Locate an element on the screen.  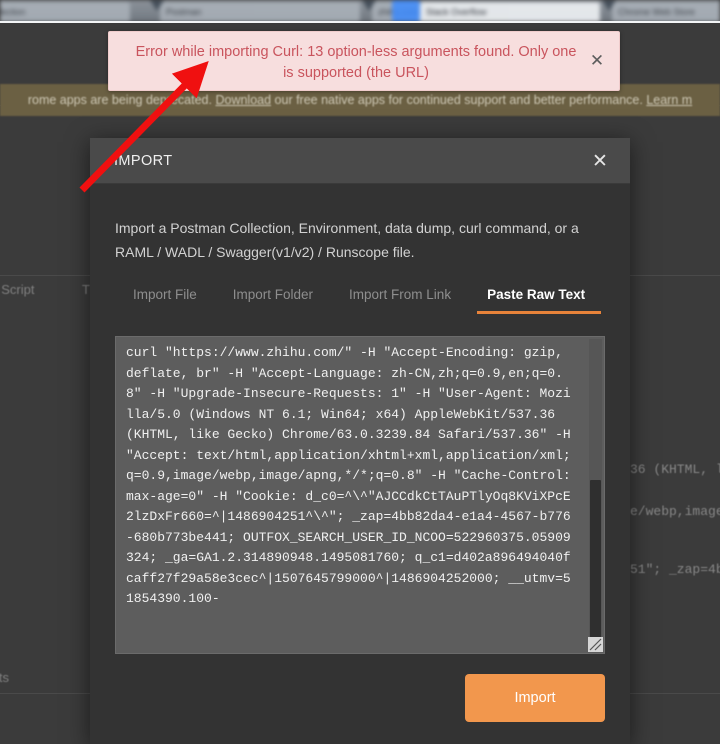
background-fragment: e/webp,image is located at coordinates (675, 511).